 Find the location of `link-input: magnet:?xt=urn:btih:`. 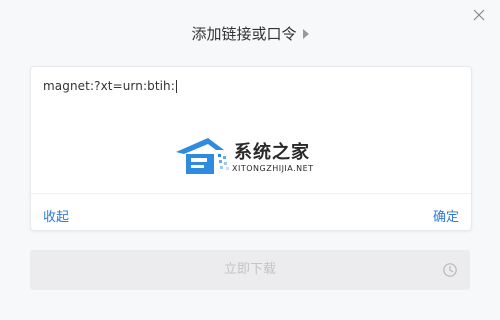

link-input: magnet:?xt=urn:btih: is located at coordinates (251, 86).